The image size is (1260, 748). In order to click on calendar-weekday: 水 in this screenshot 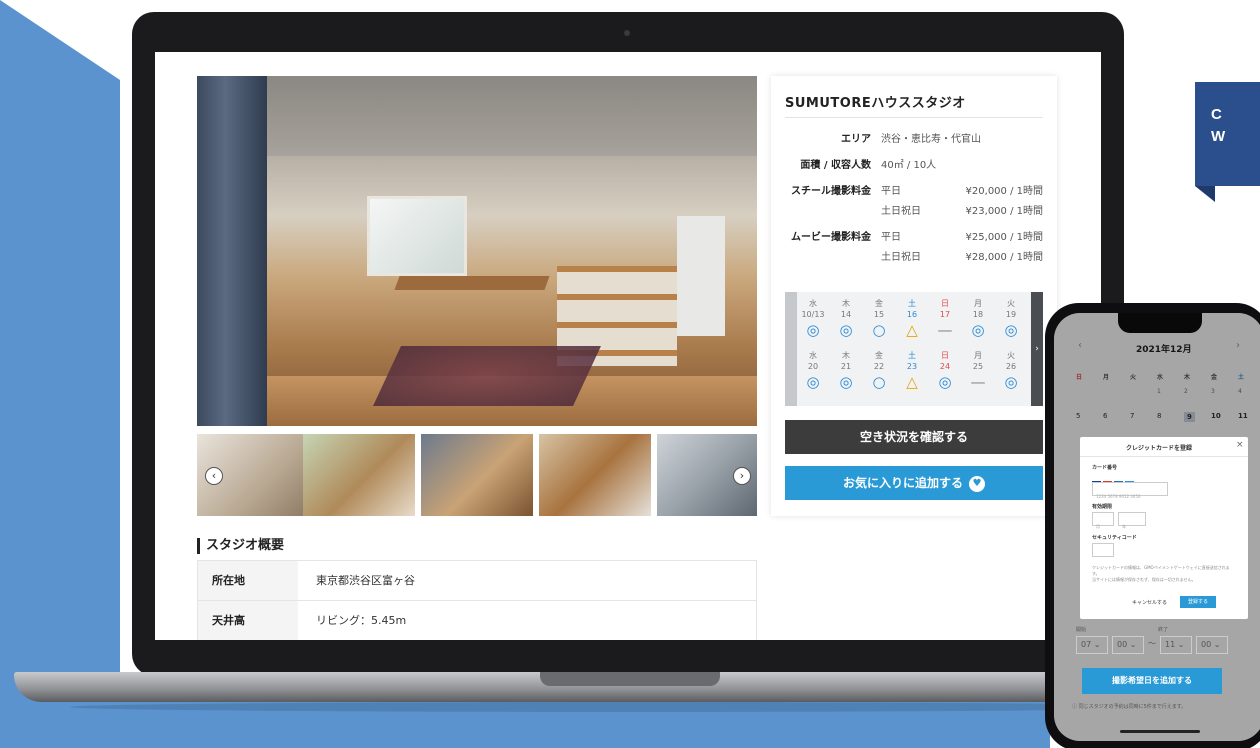, I will do `click(813, 355)`.